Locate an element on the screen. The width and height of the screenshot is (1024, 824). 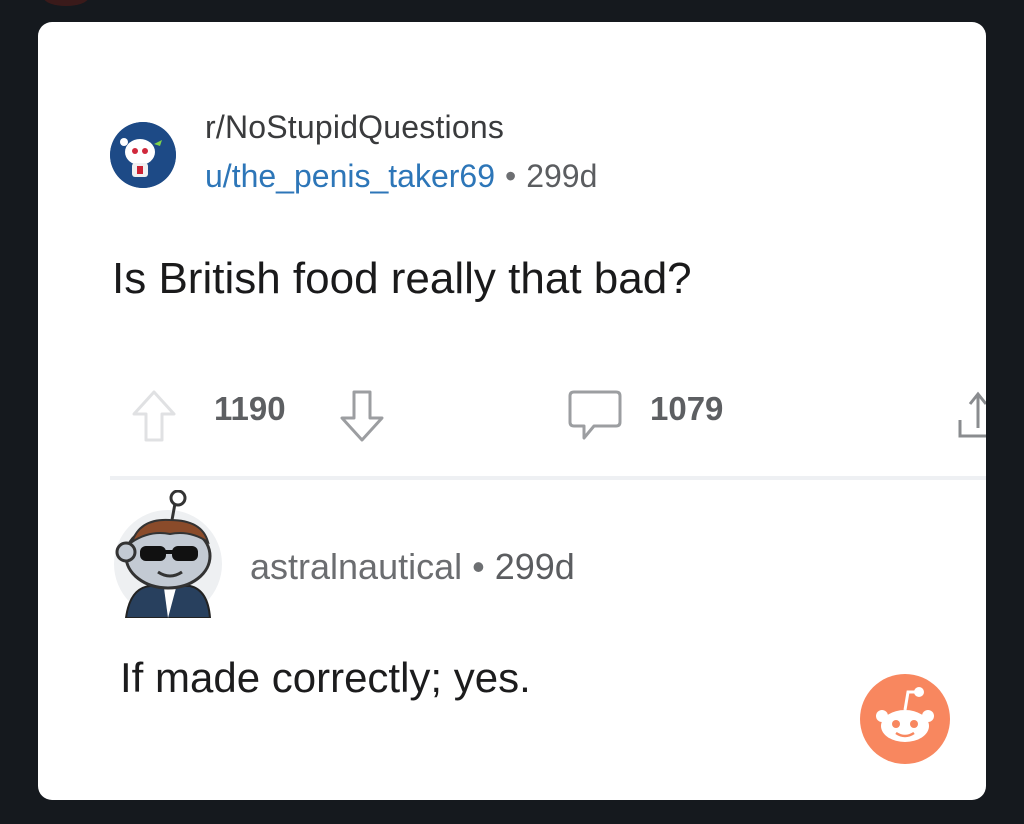
upvote-count: 1190 is located at coordinates (250, 408).